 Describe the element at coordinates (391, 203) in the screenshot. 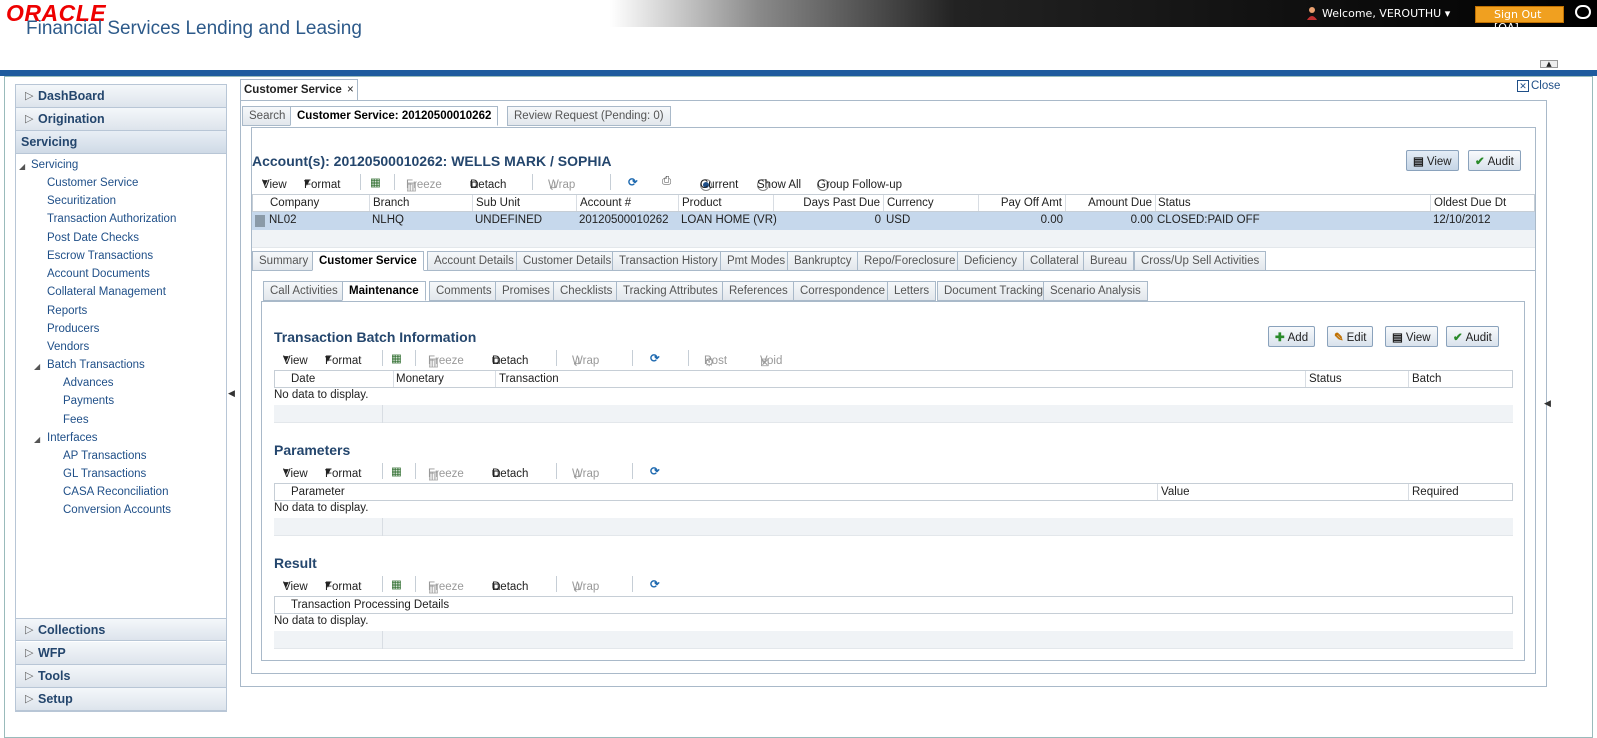

I see `column-header: Branch` at that location.